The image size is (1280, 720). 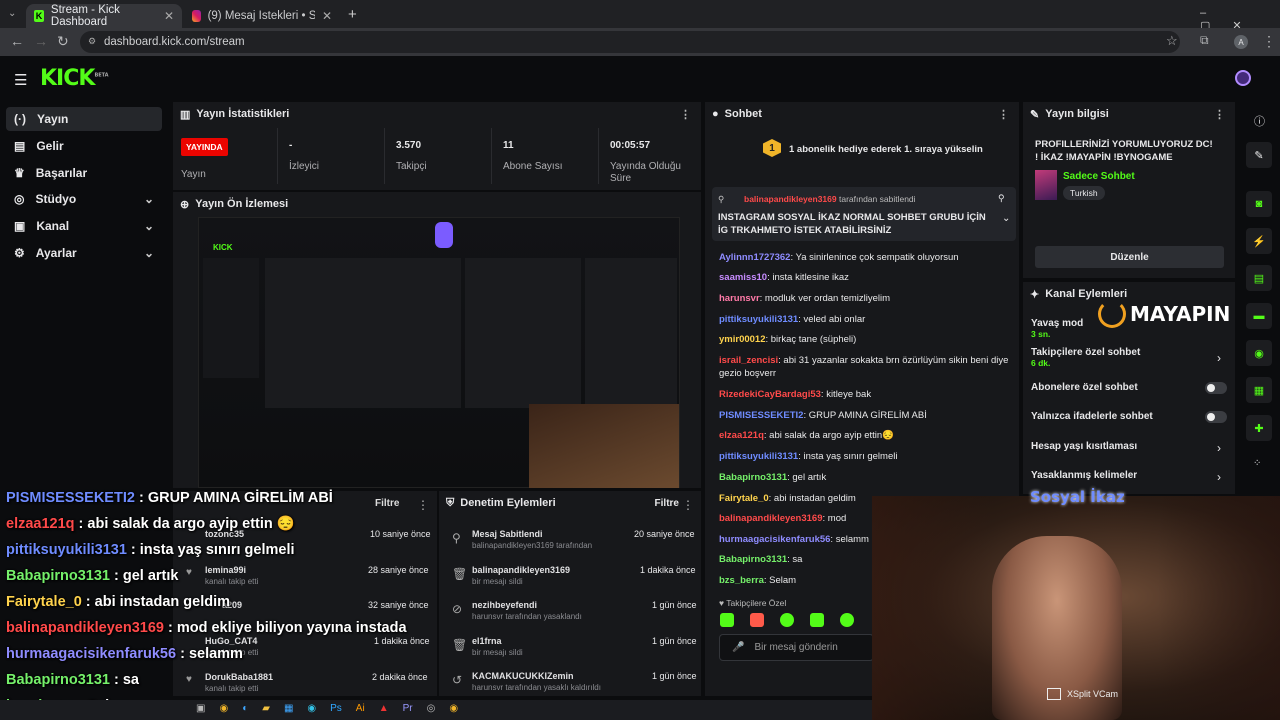 What do you see at coordinates (84, 226) in the screenshot?
I see `sidebar-item-kanal: ▣ Kanal ⌄` at bounding box center [84, 226].